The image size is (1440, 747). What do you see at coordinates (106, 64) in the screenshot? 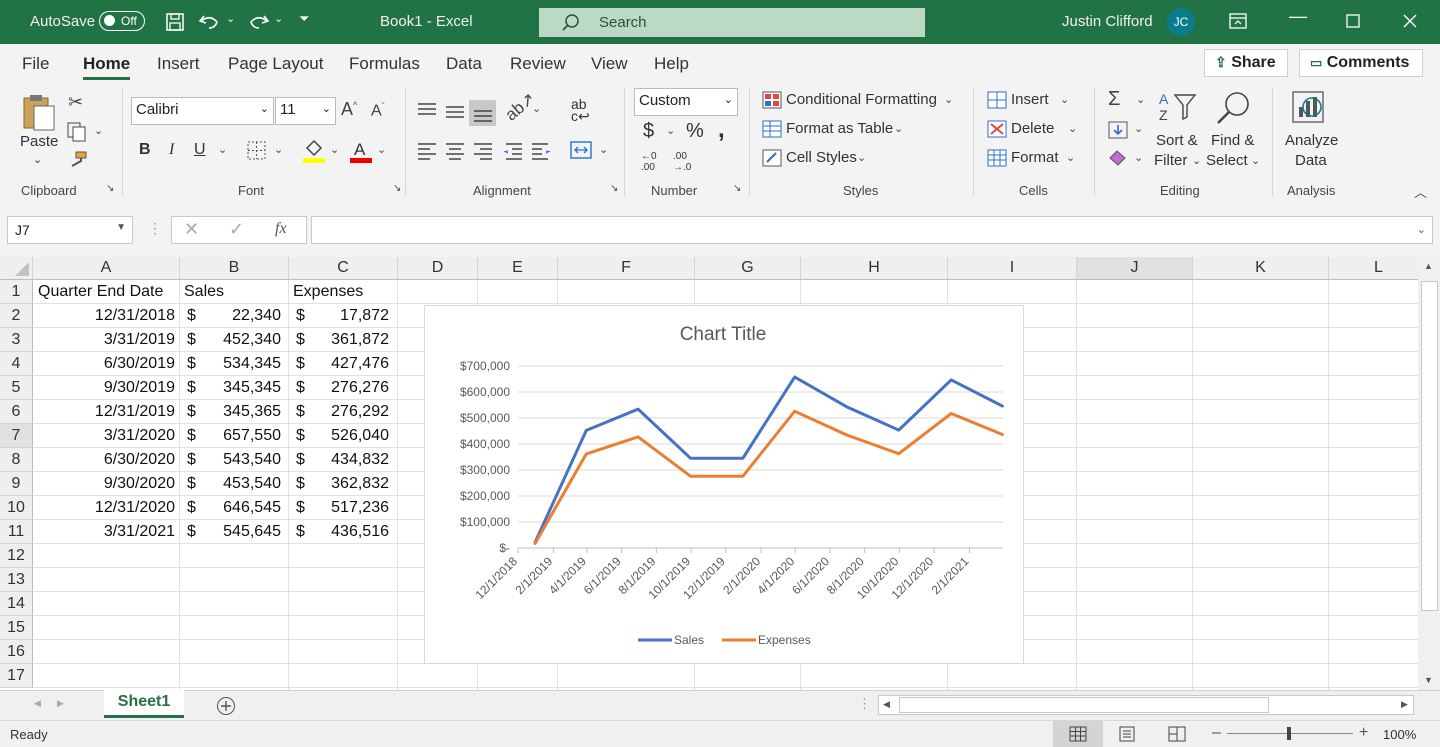
I see `tab-home: Home` at bounding box center [106, 64].